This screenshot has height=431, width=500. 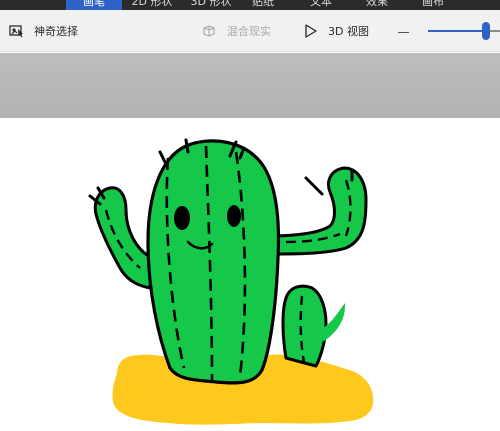 I want to click on command-bar: 神奇选择 混合现实 3D 视图, so click(x=250, y=31).